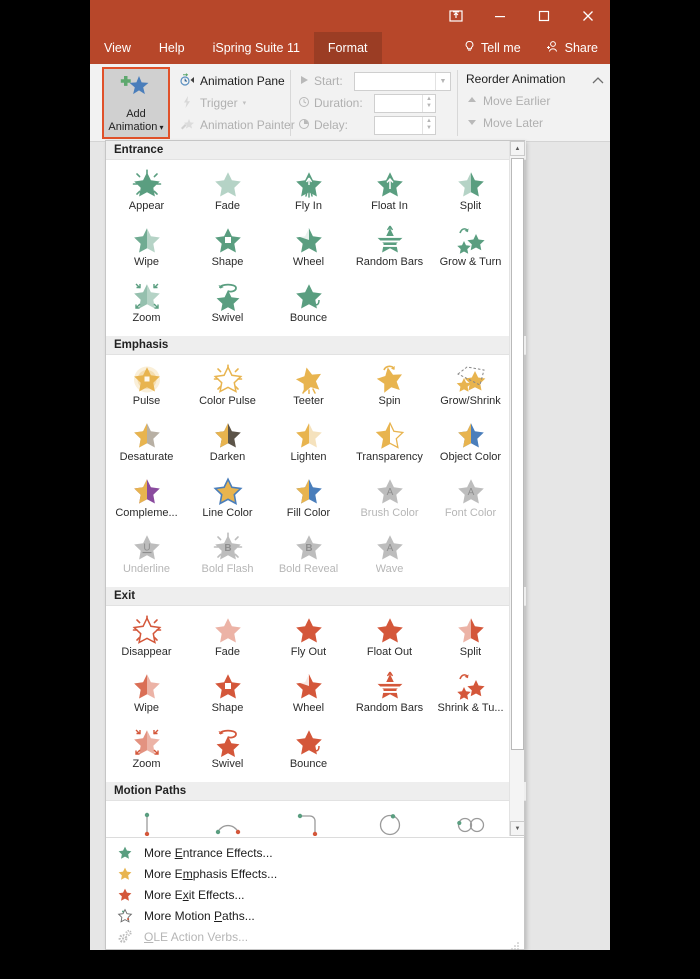  What do you see at coordinates (470, 820) in the screenshot?
I see `animation-effect-loops: Loops` at bounding box center [470, 820].